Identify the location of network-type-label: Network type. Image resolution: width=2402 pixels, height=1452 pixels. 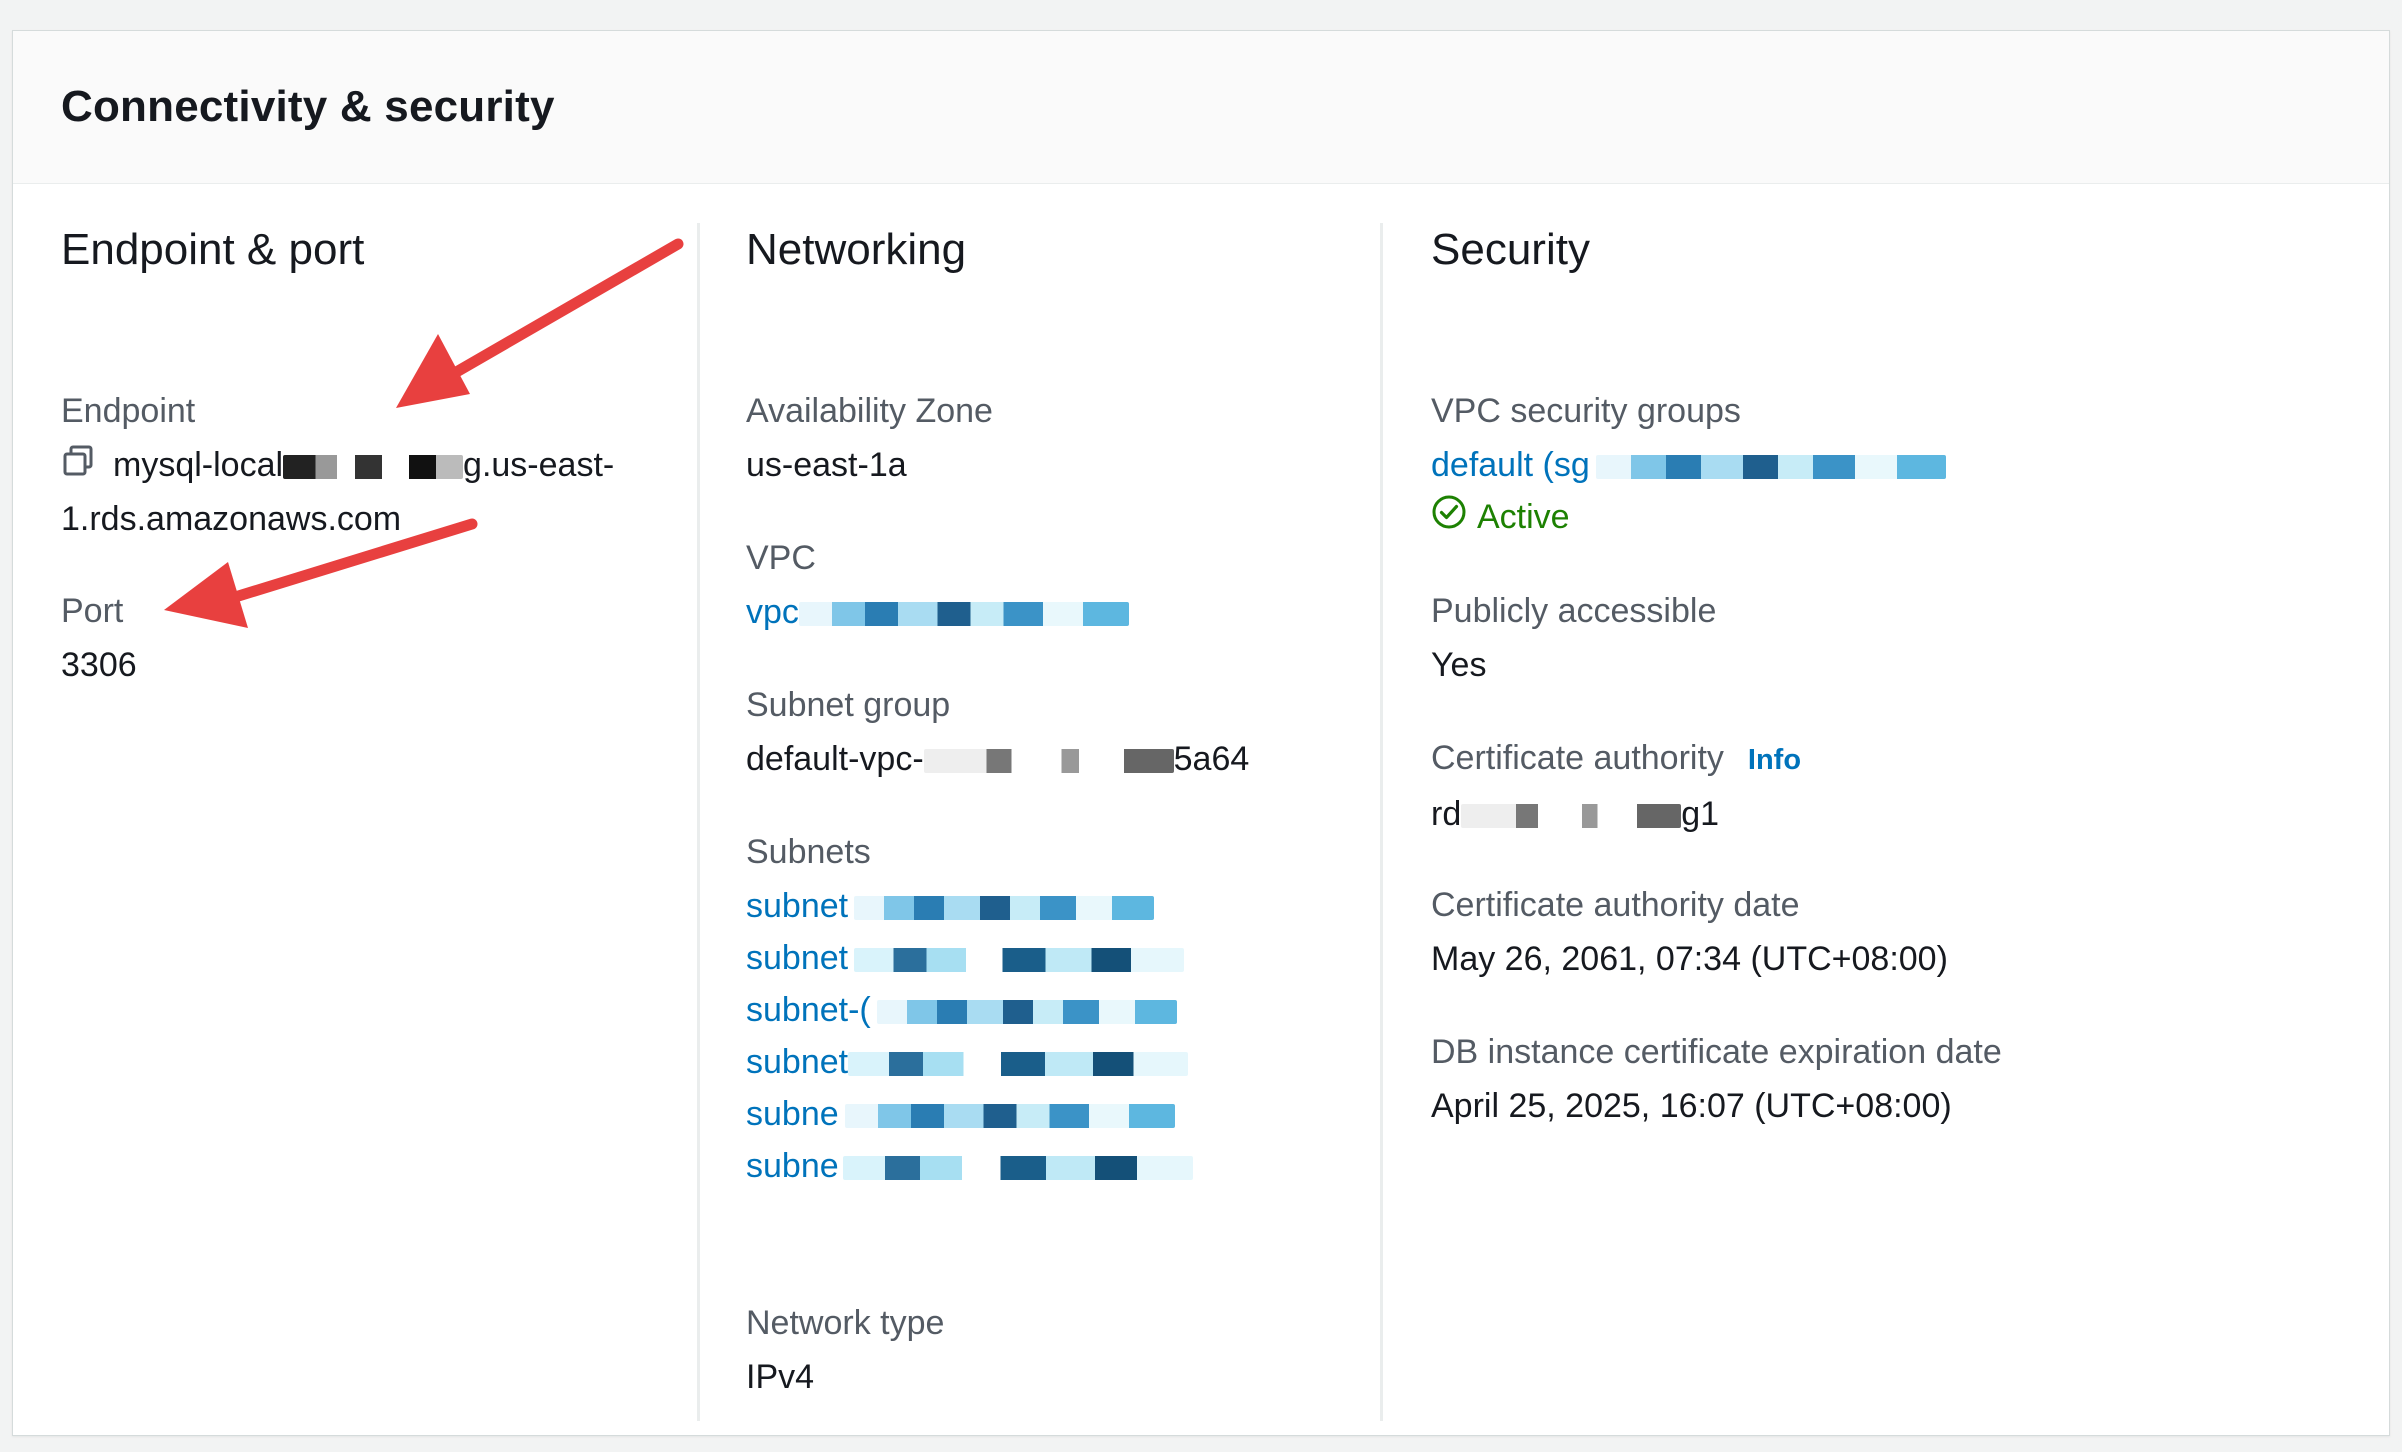
(845, 1323).